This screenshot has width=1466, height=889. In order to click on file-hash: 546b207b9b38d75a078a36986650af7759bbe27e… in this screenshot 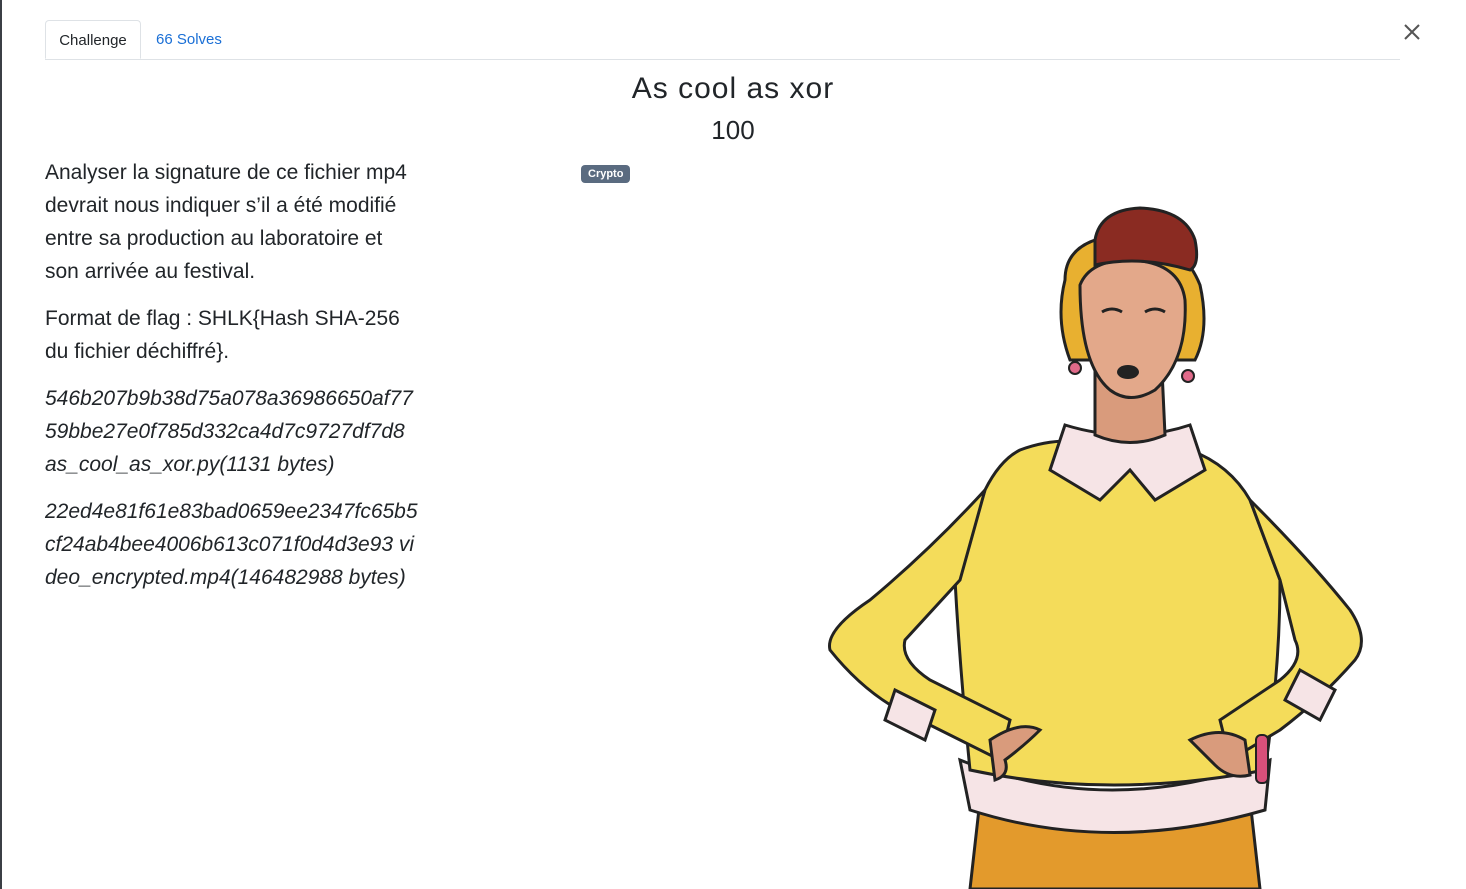, I will do `click(229, 431)`.